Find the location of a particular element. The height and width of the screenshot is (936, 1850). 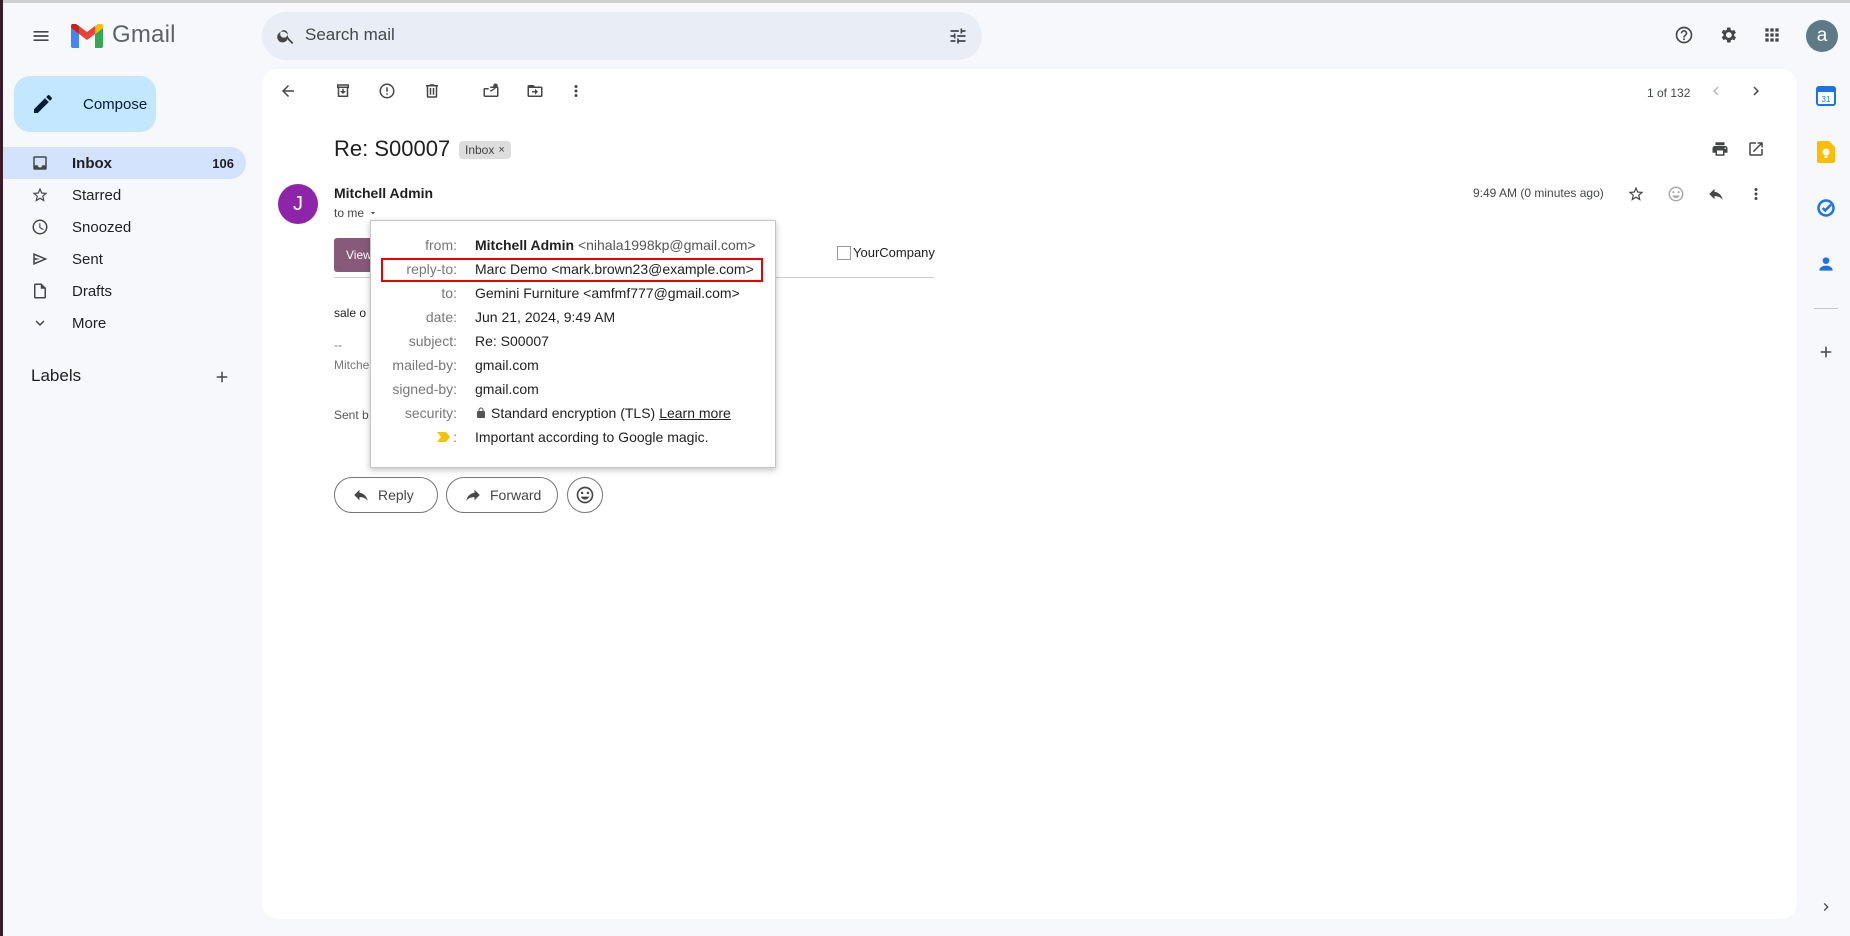

account-avatar: a is located at coordinates (1822, 36).